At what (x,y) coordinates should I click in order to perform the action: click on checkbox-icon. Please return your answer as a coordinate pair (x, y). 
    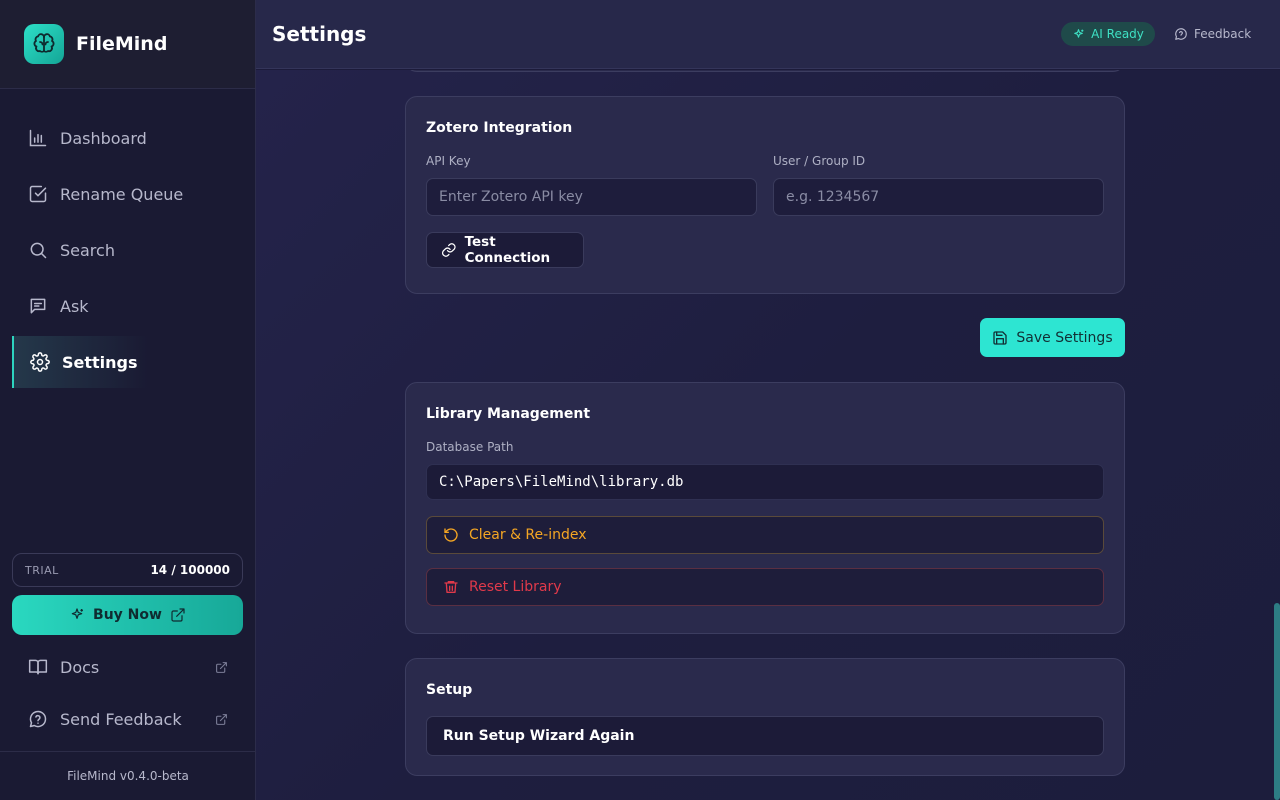
    Looking at the image, I should click on (38, 194).